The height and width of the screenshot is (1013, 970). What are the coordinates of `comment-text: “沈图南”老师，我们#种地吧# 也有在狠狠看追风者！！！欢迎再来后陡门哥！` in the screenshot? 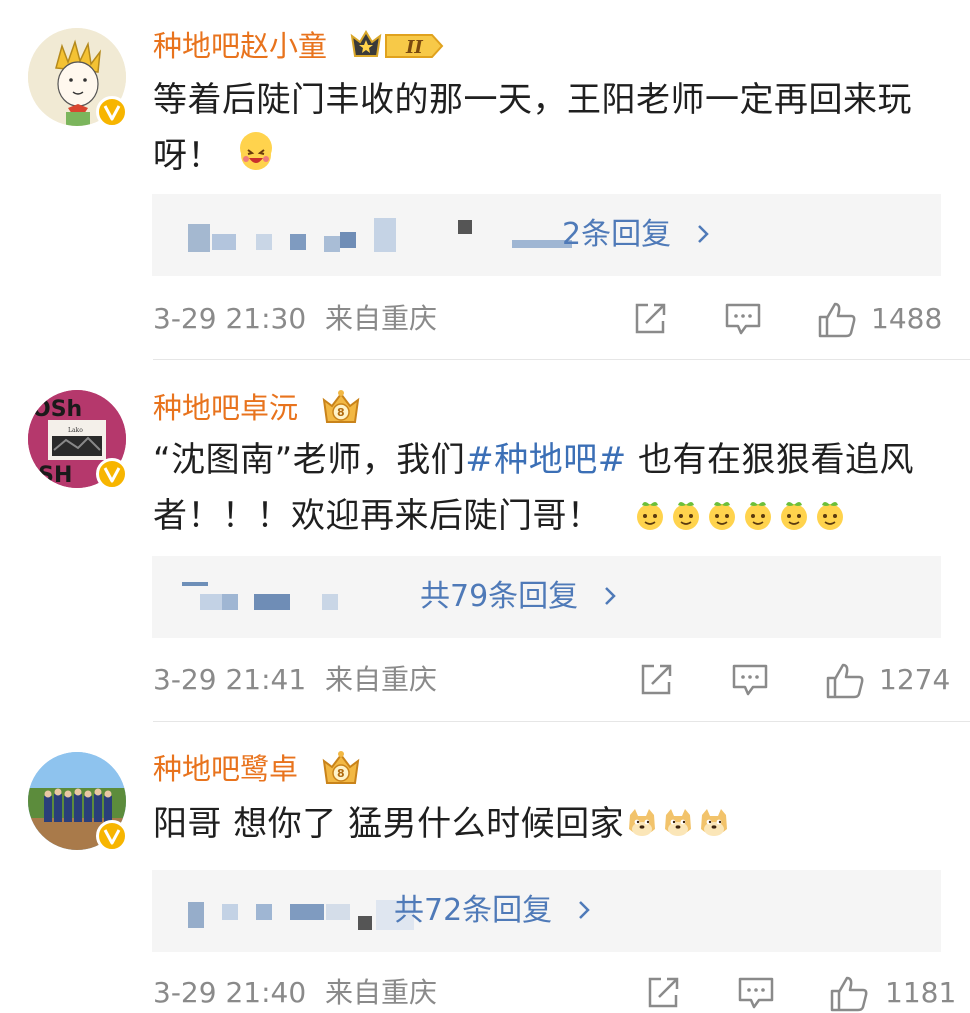 It's located at (534, 488).